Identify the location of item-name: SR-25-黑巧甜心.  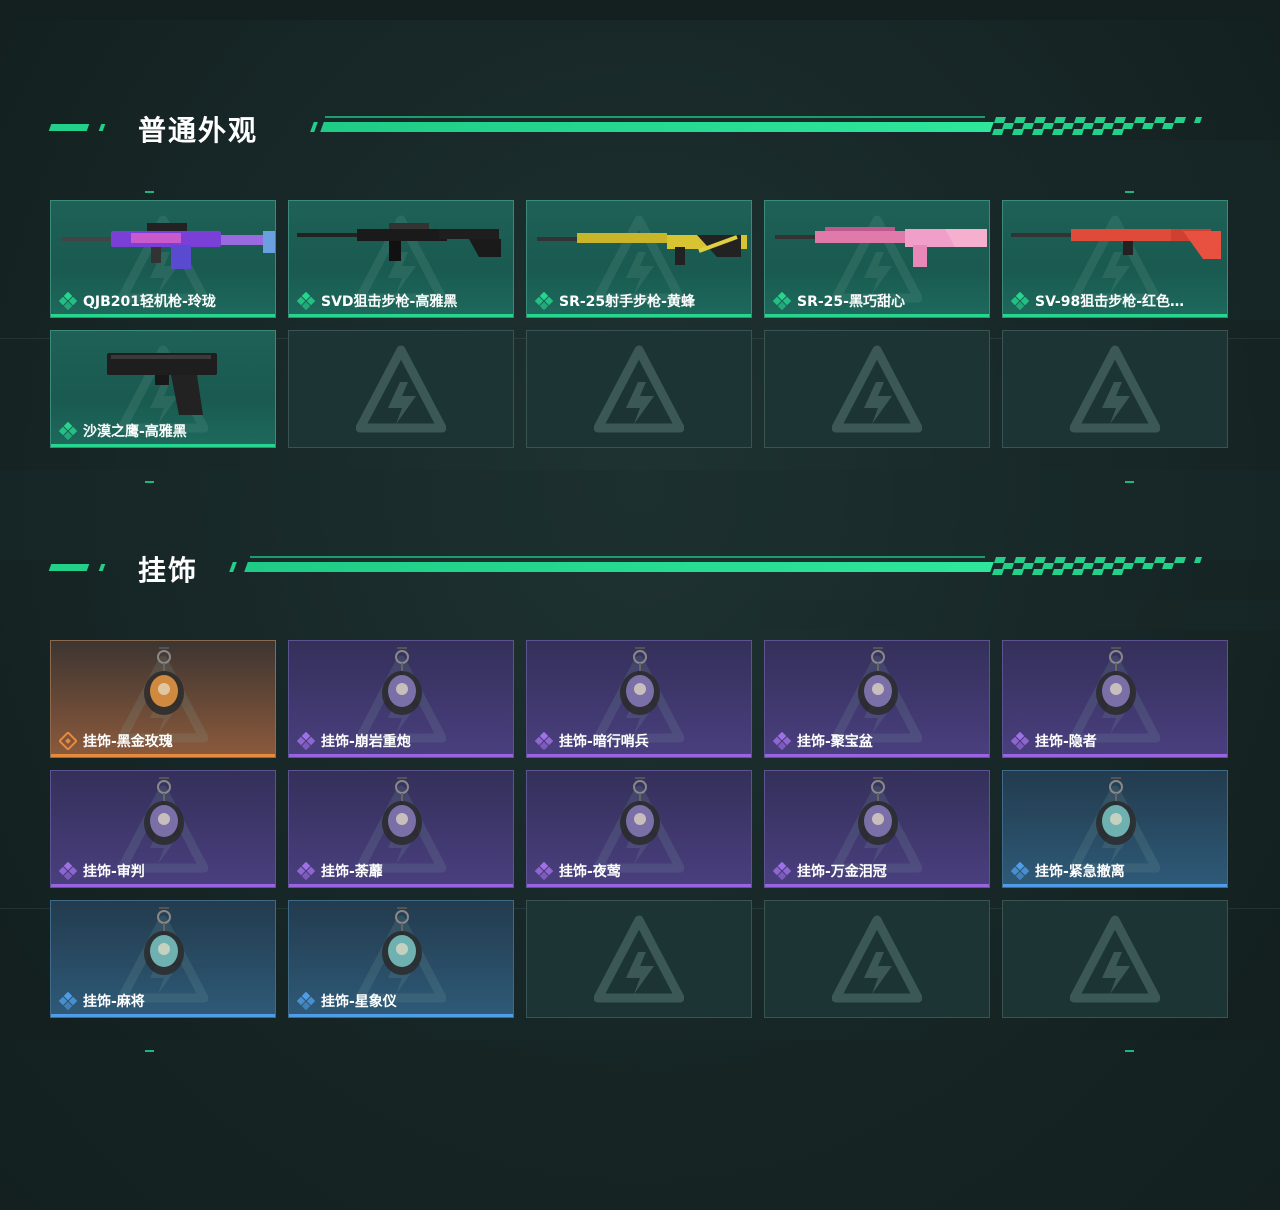
(851, 302).